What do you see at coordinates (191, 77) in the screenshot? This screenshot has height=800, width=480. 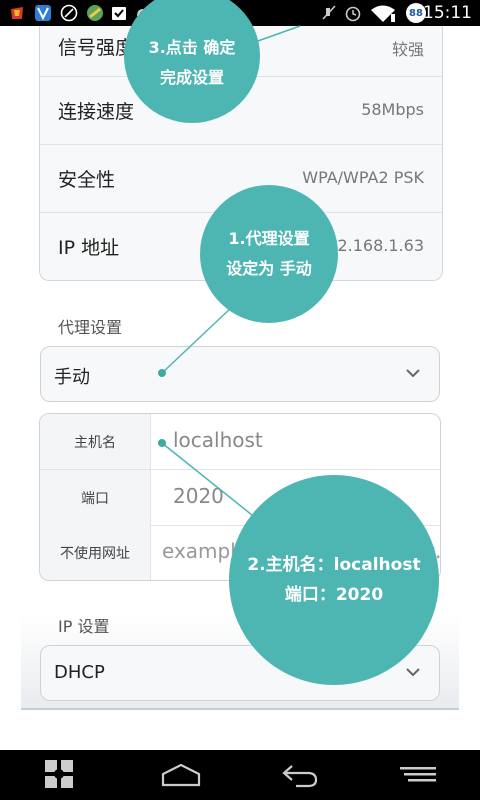 I see `step3-line2: 完成设置` at bounding box center [191, 77].